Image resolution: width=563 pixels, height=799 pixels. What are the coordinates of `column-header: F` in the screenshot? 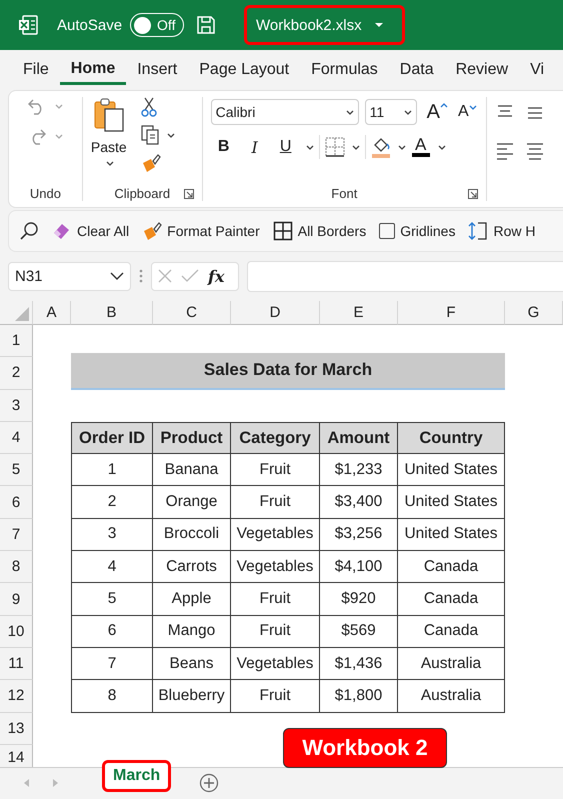 It's located at (451, 313).